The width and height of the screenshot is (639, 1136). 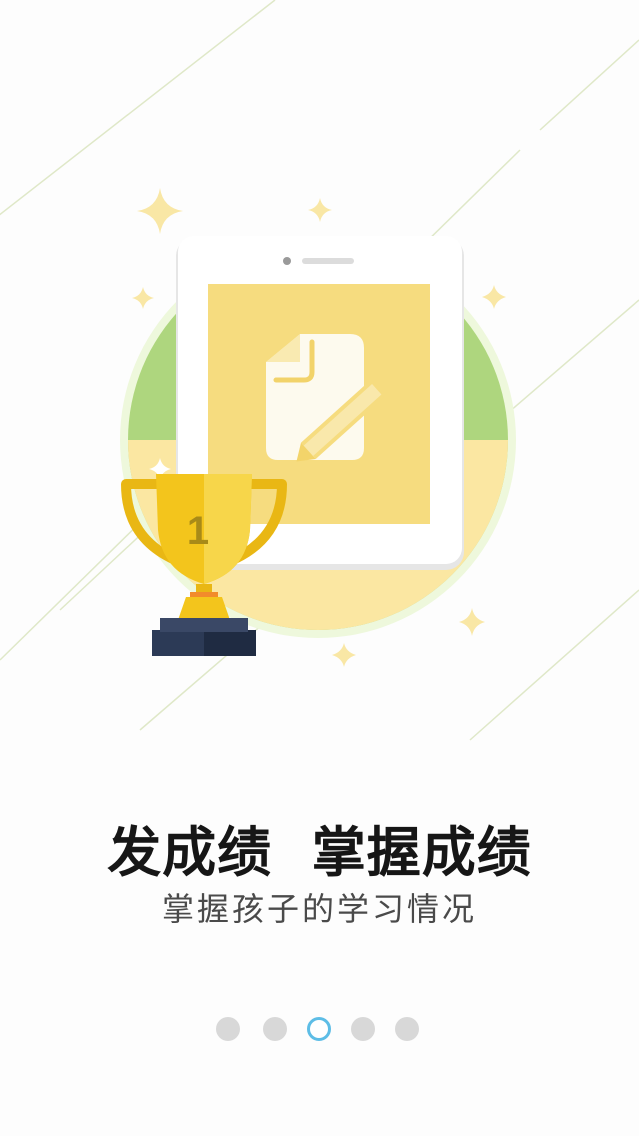 I want to click on pagination-indicator, so click(x=319, y=1029).